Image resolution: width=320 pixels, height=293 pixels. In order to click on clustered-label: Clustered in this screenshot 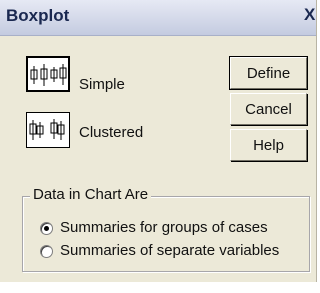, I will do `click(111, 132)`.